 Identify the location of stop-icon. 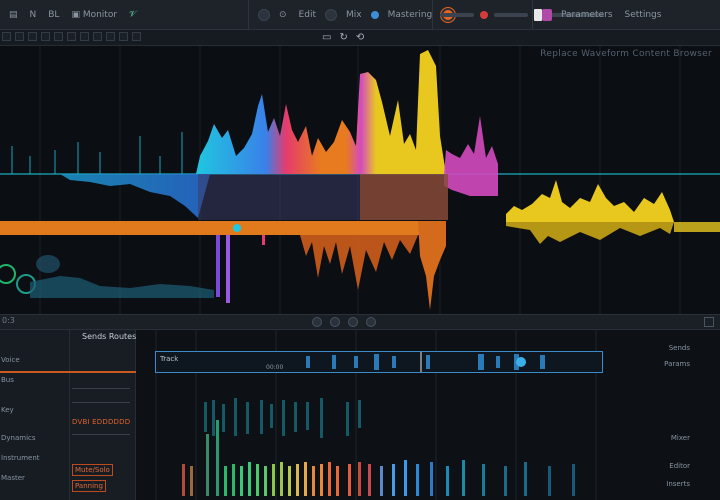
(353, 322).